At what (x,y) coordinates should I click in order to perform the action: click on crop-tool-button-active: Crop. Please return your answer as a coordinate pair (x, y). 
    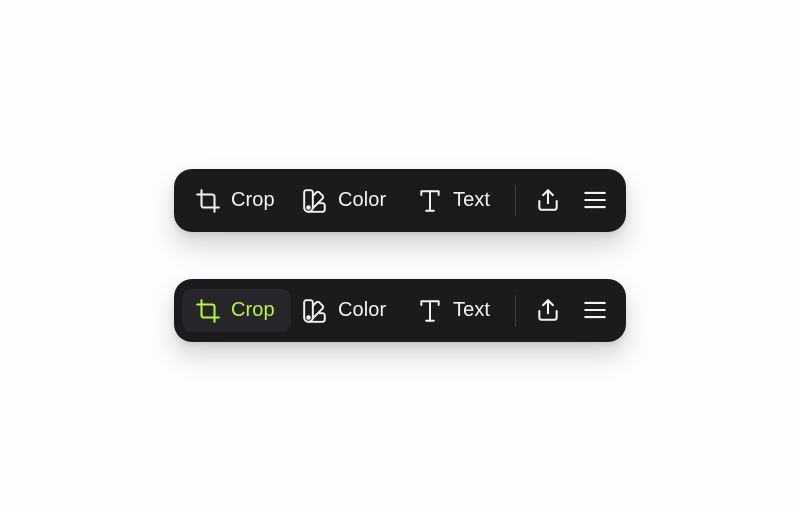
    Looking at the image, I should click on (236, 310).